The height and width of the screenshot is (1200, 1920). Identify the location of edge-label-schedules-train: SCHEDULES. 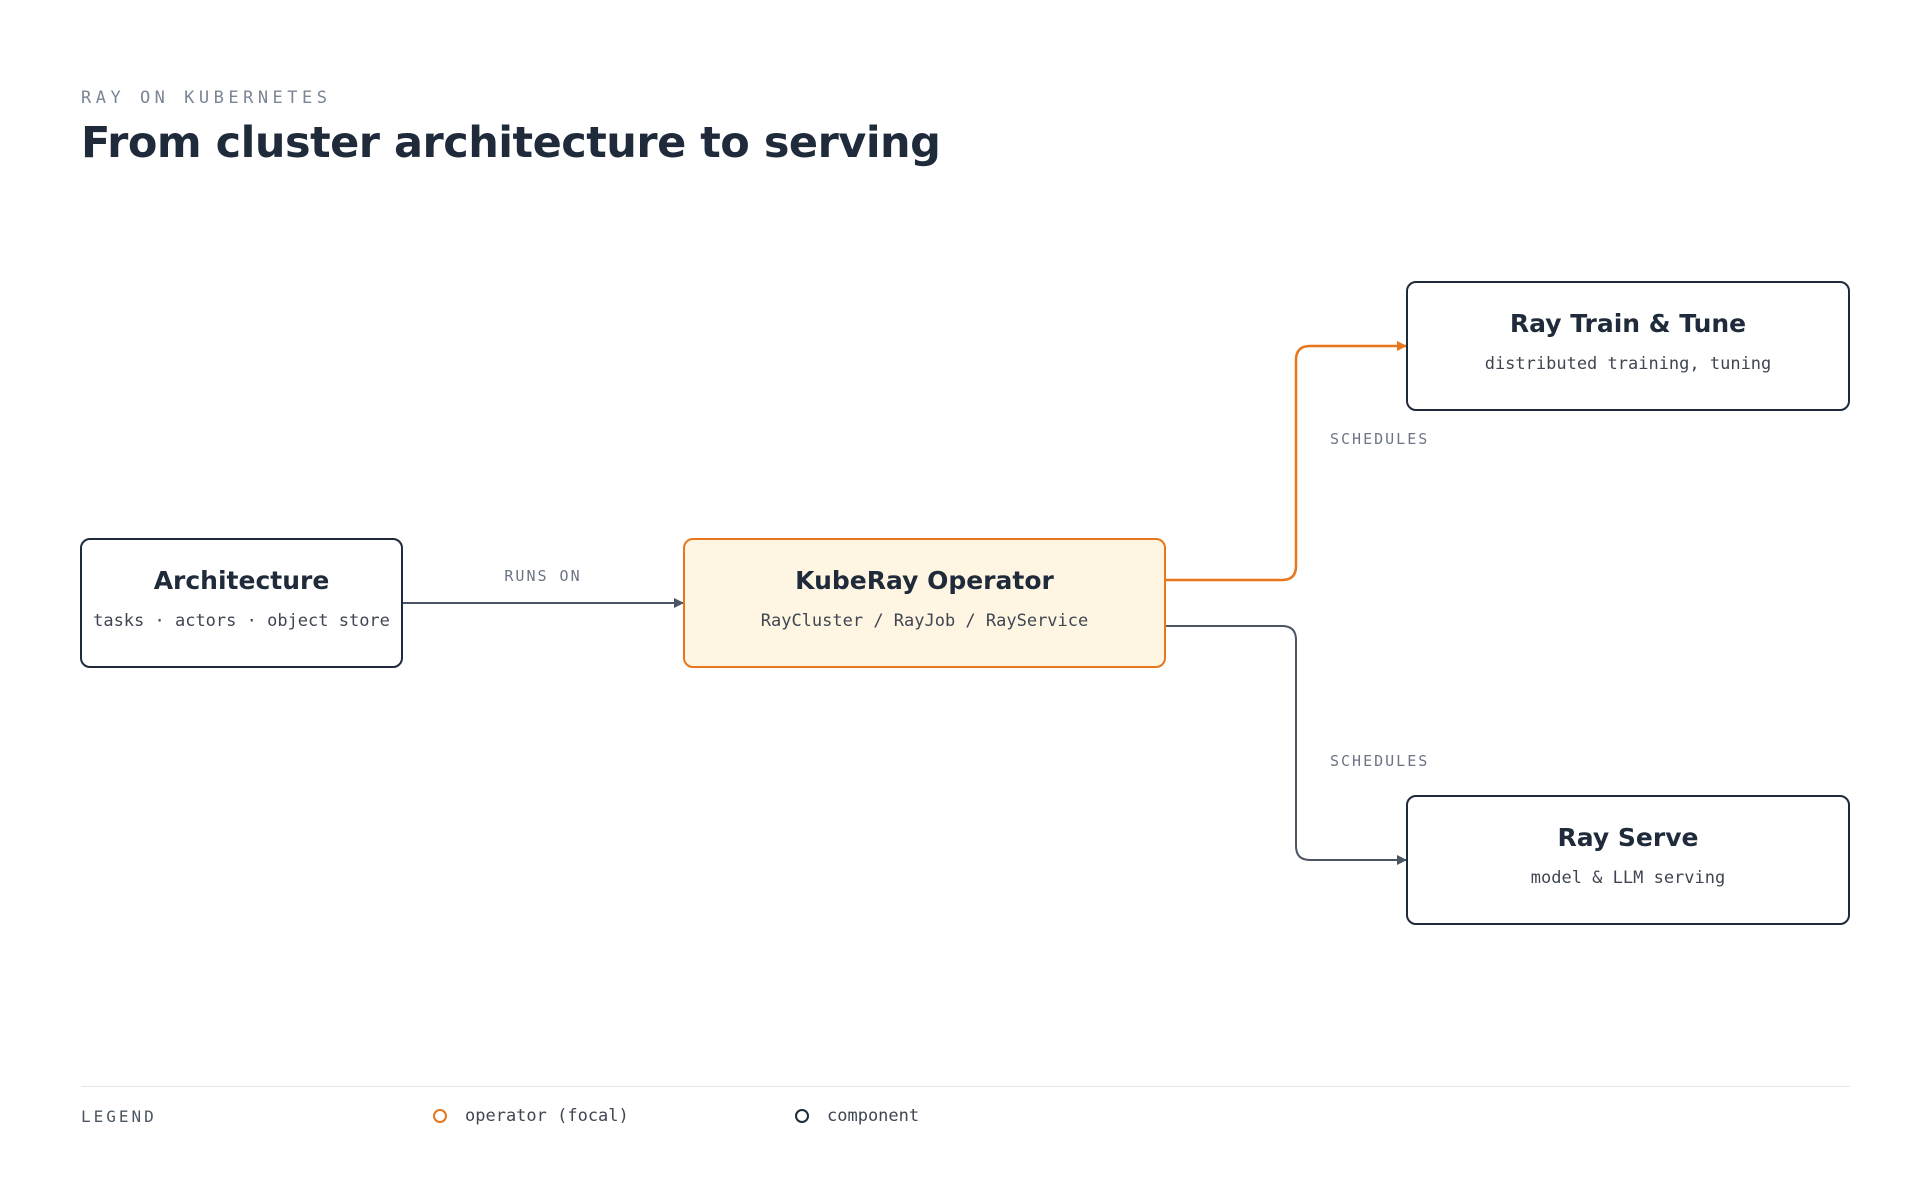
(1379, 439).